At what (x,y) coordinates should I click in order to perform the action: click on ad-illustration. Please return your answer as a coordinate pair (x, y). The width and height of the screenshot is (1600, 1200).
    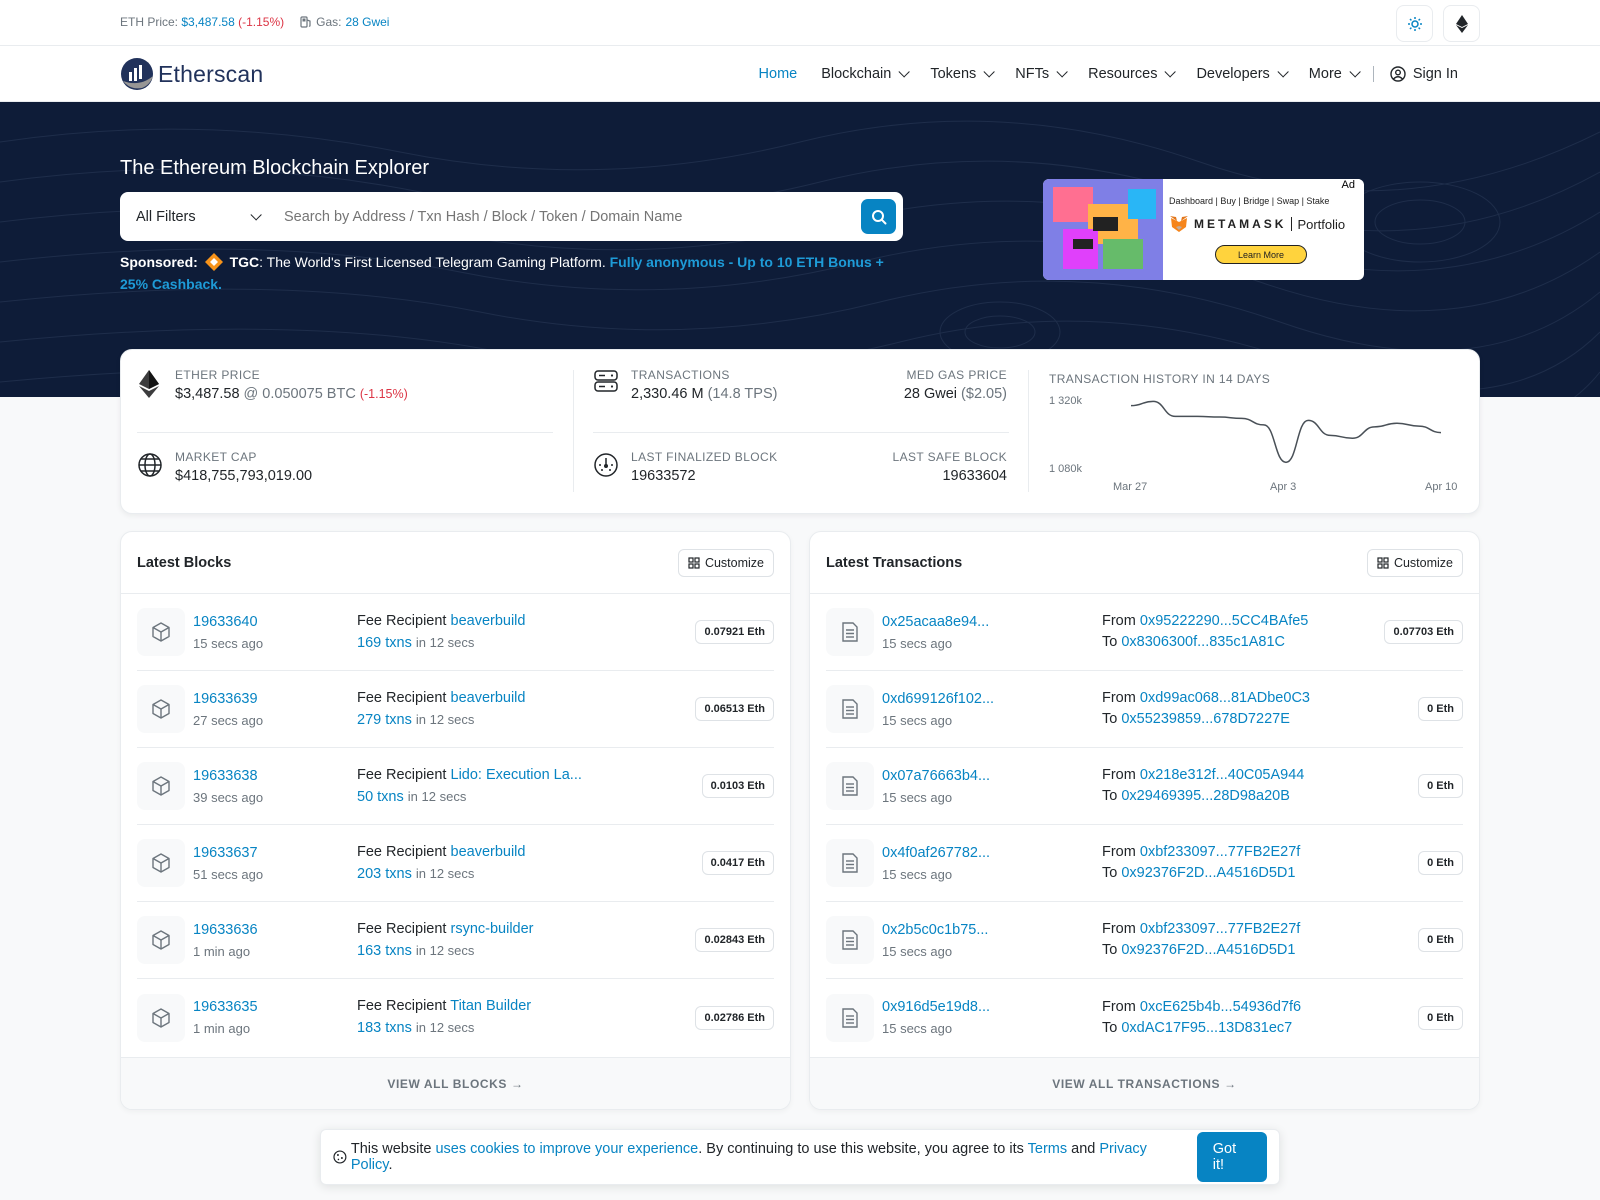
    Looking at the image, I should click on (1103, 229).